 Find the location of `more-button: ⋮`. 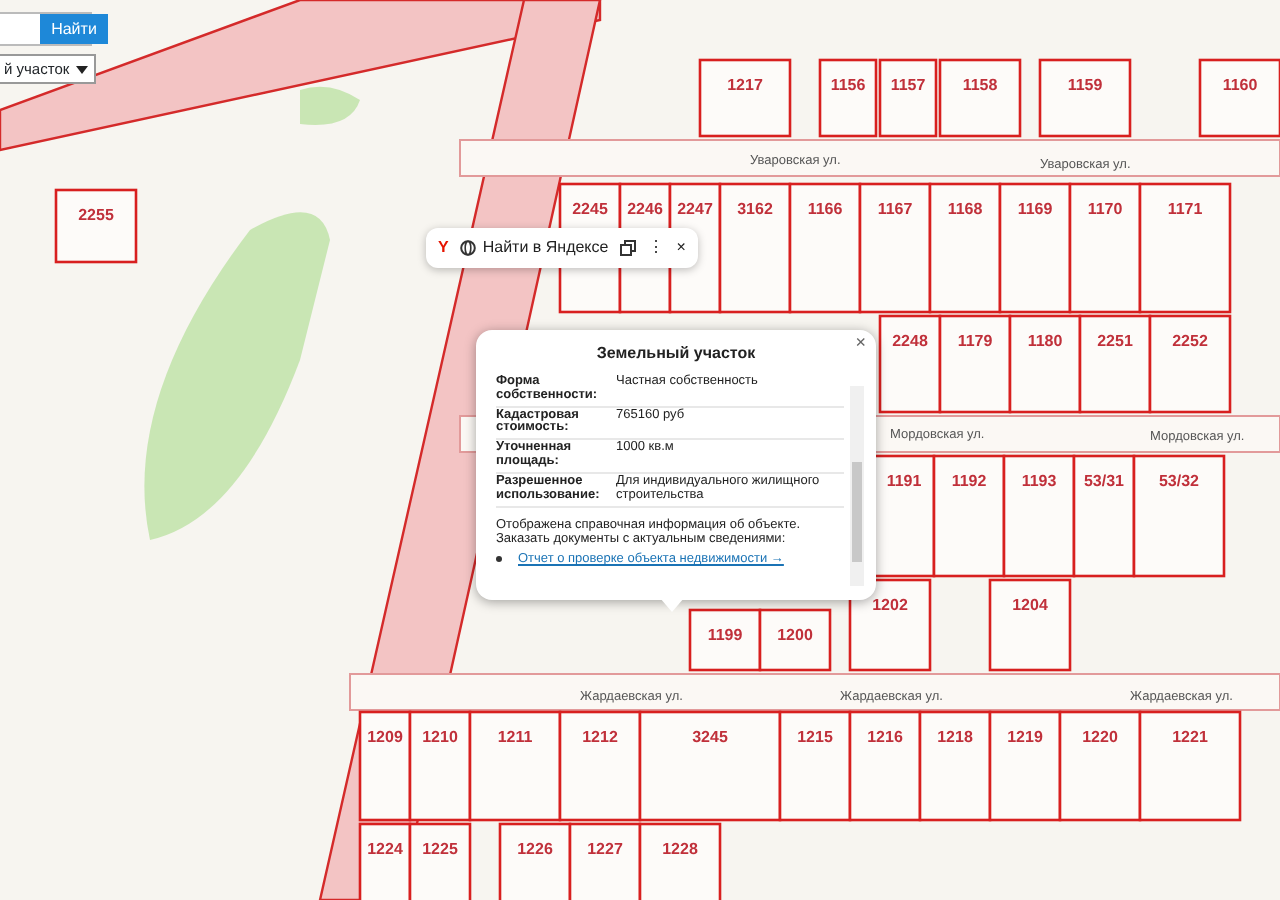

more-button: ⋮ is located at coordinates (656, 248).